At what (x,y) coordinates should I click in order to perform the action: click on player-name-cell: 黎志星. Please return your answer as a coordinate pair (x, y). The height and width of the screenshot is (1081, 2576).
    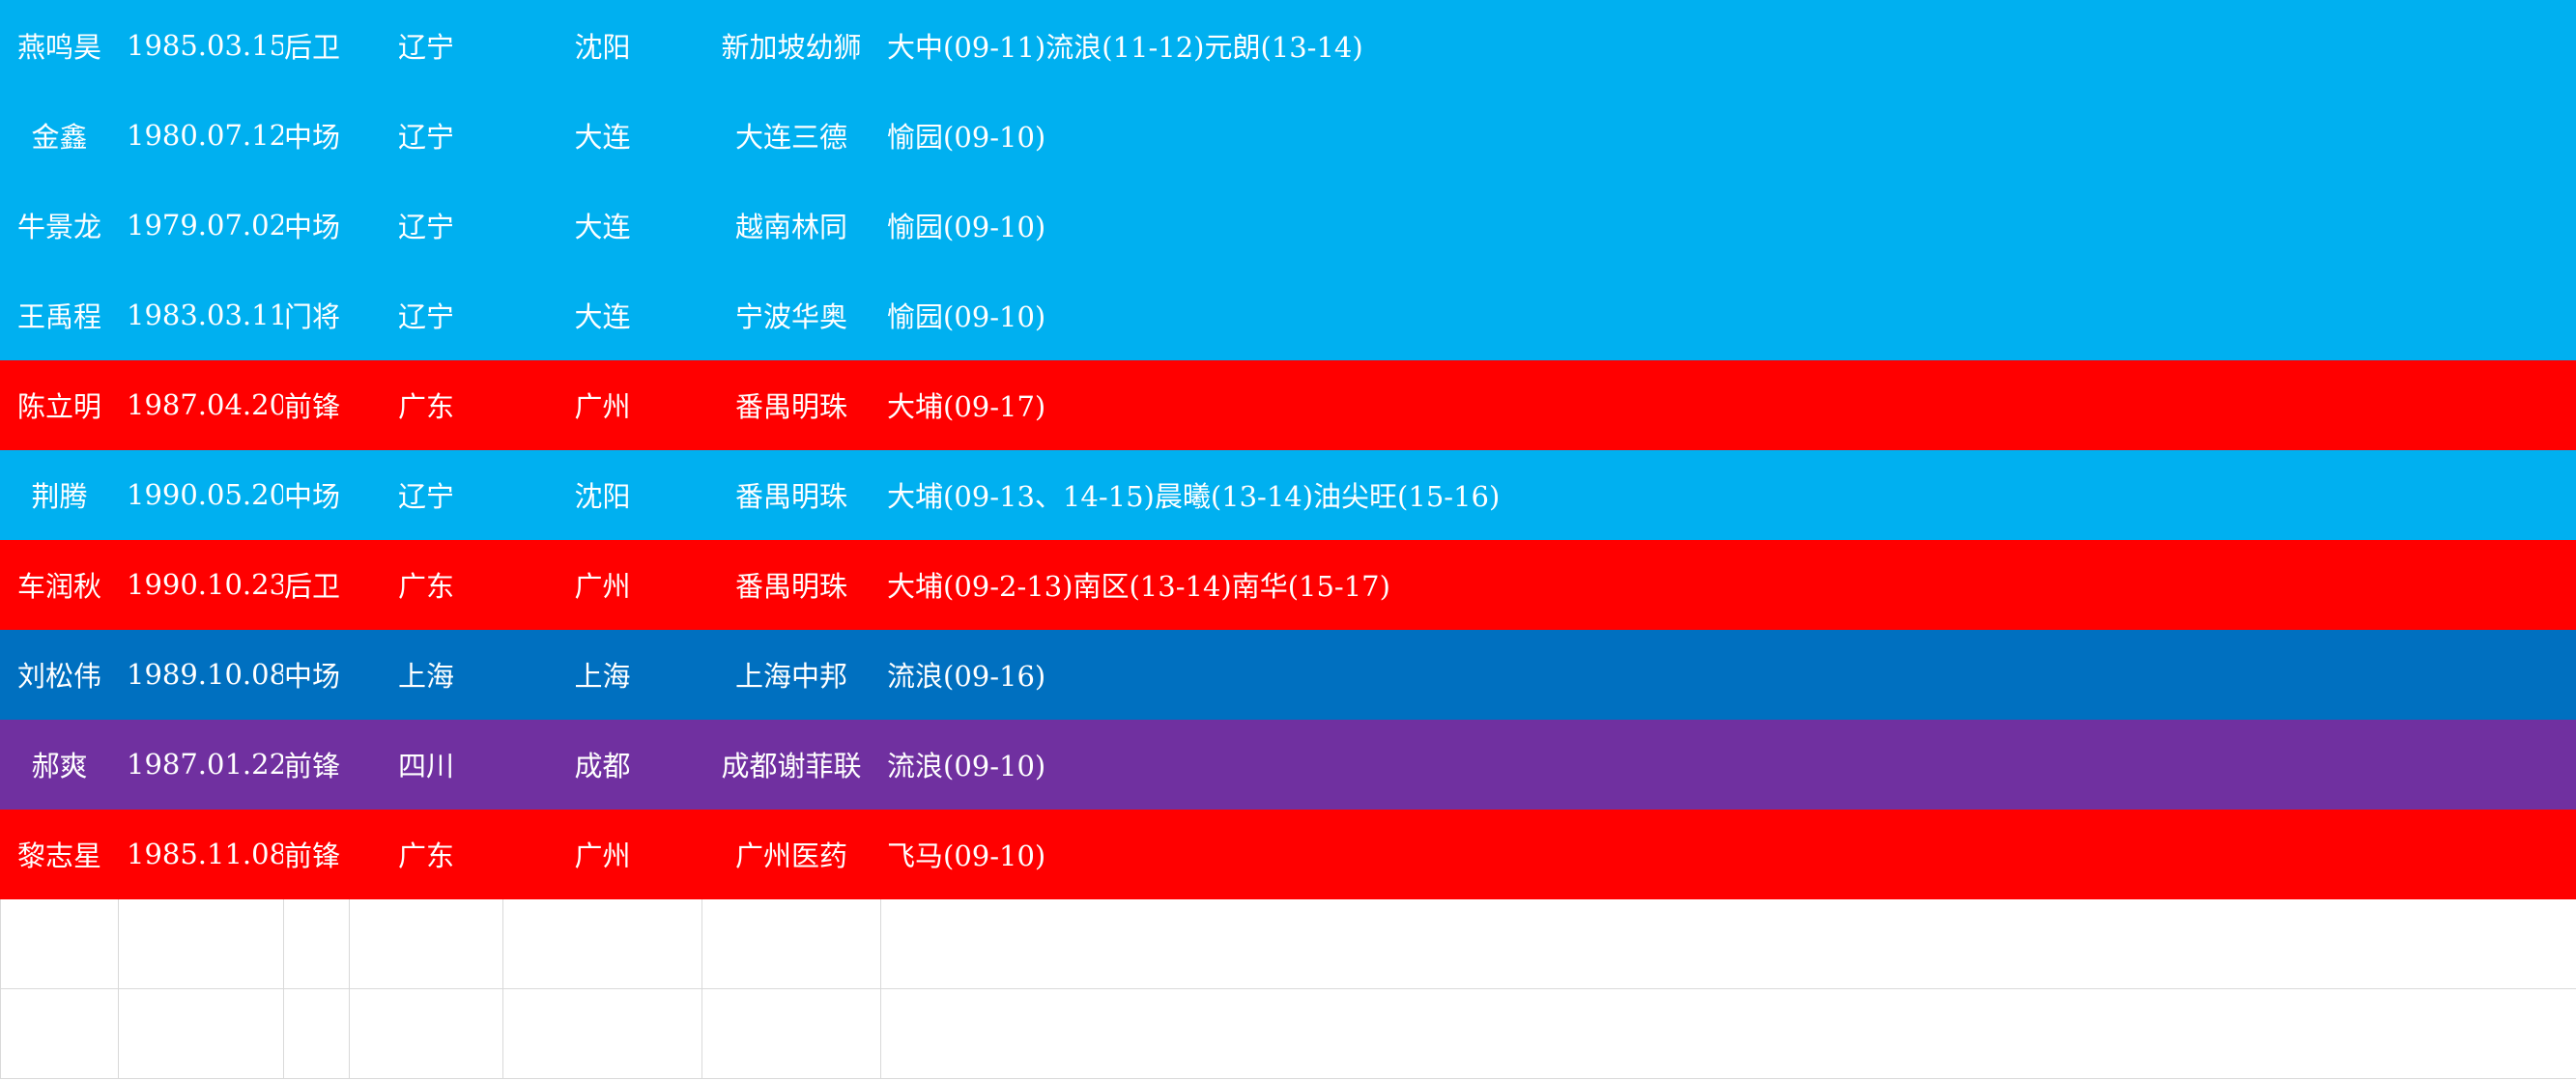
    Looking at the image, I should click on (60, 854).